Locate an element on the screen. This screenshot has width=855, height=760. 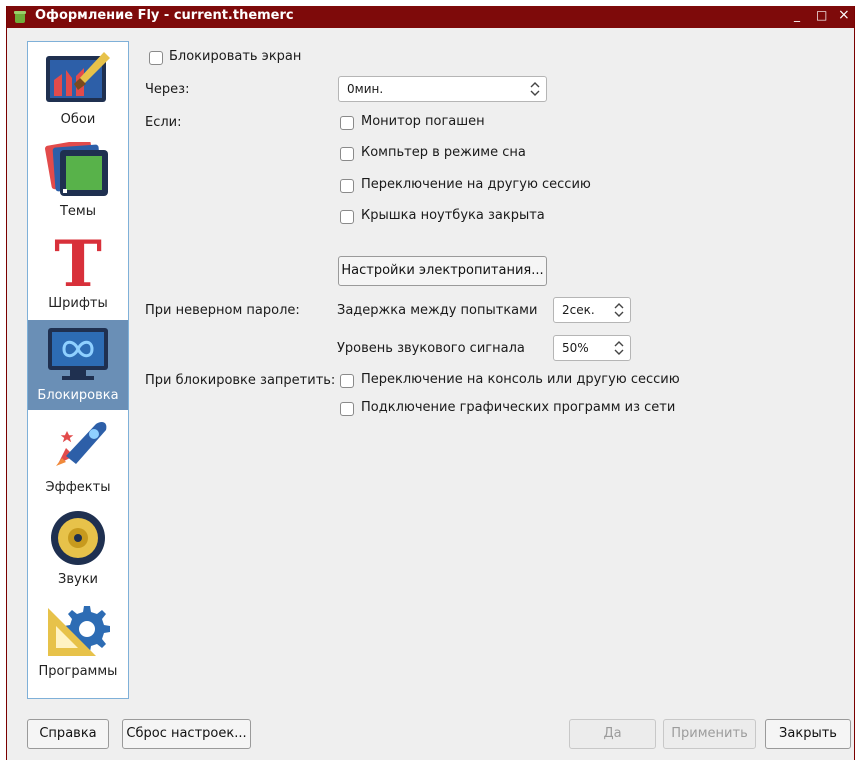
sound-level-spinbox: 50% is located at coordinates (592, 348).